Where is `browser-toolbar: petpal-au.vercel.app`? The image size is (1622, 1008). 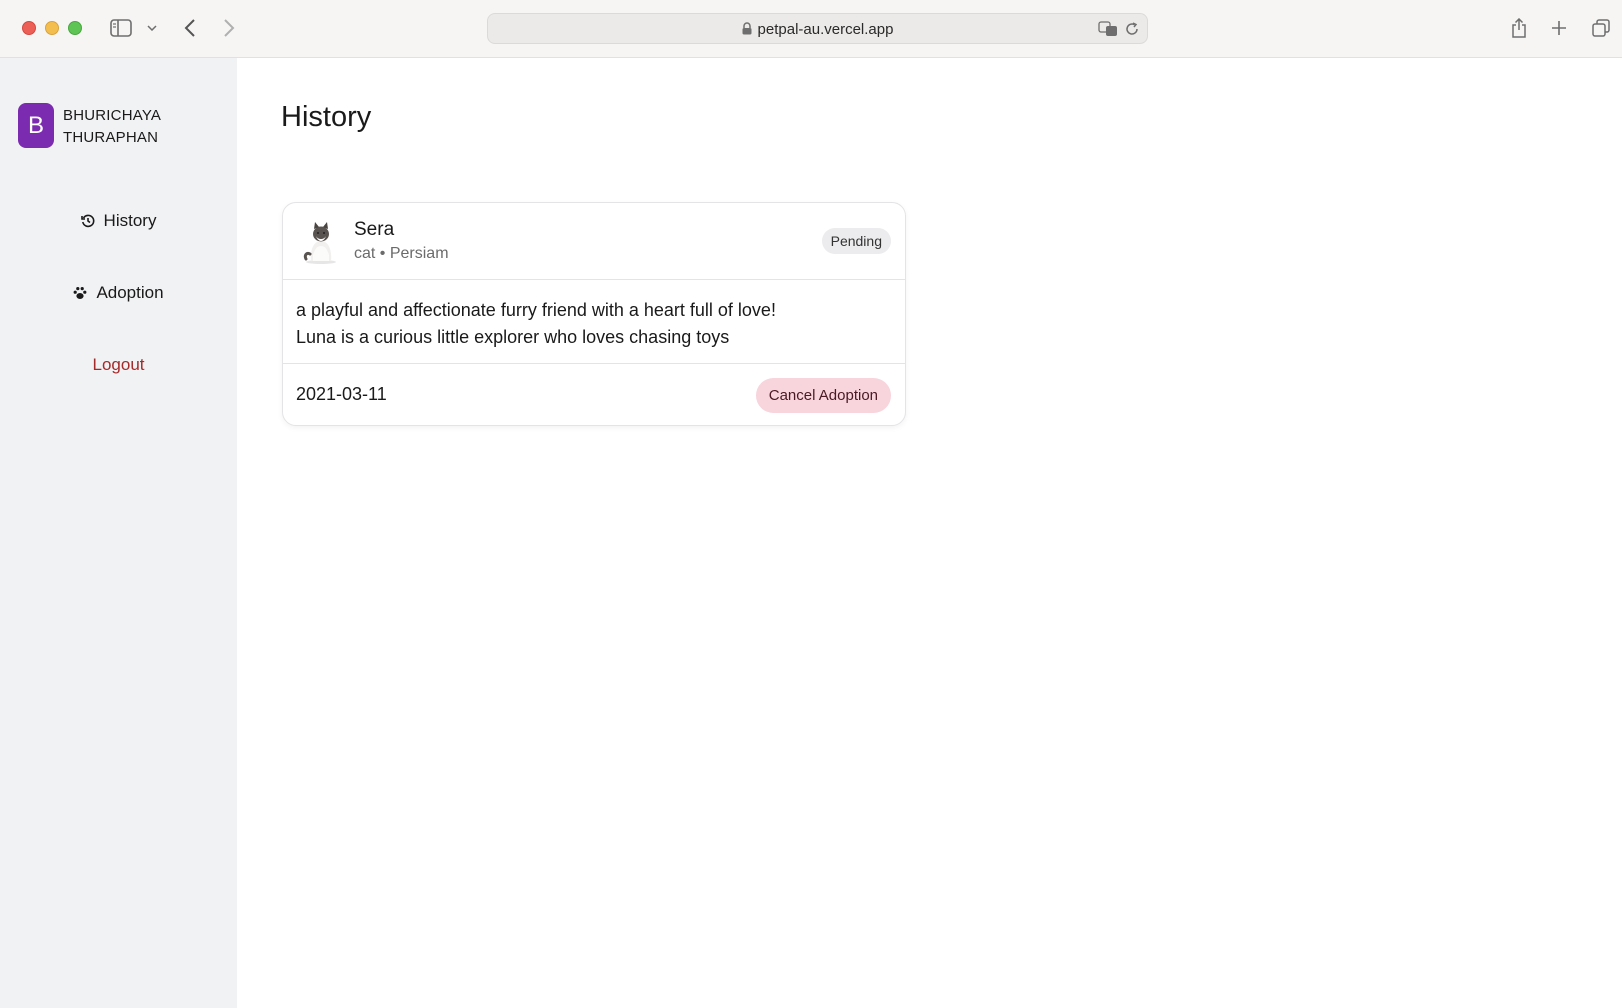
browser-toolbar: petpal-au.vercel.app is located at coordinates (811, 29).